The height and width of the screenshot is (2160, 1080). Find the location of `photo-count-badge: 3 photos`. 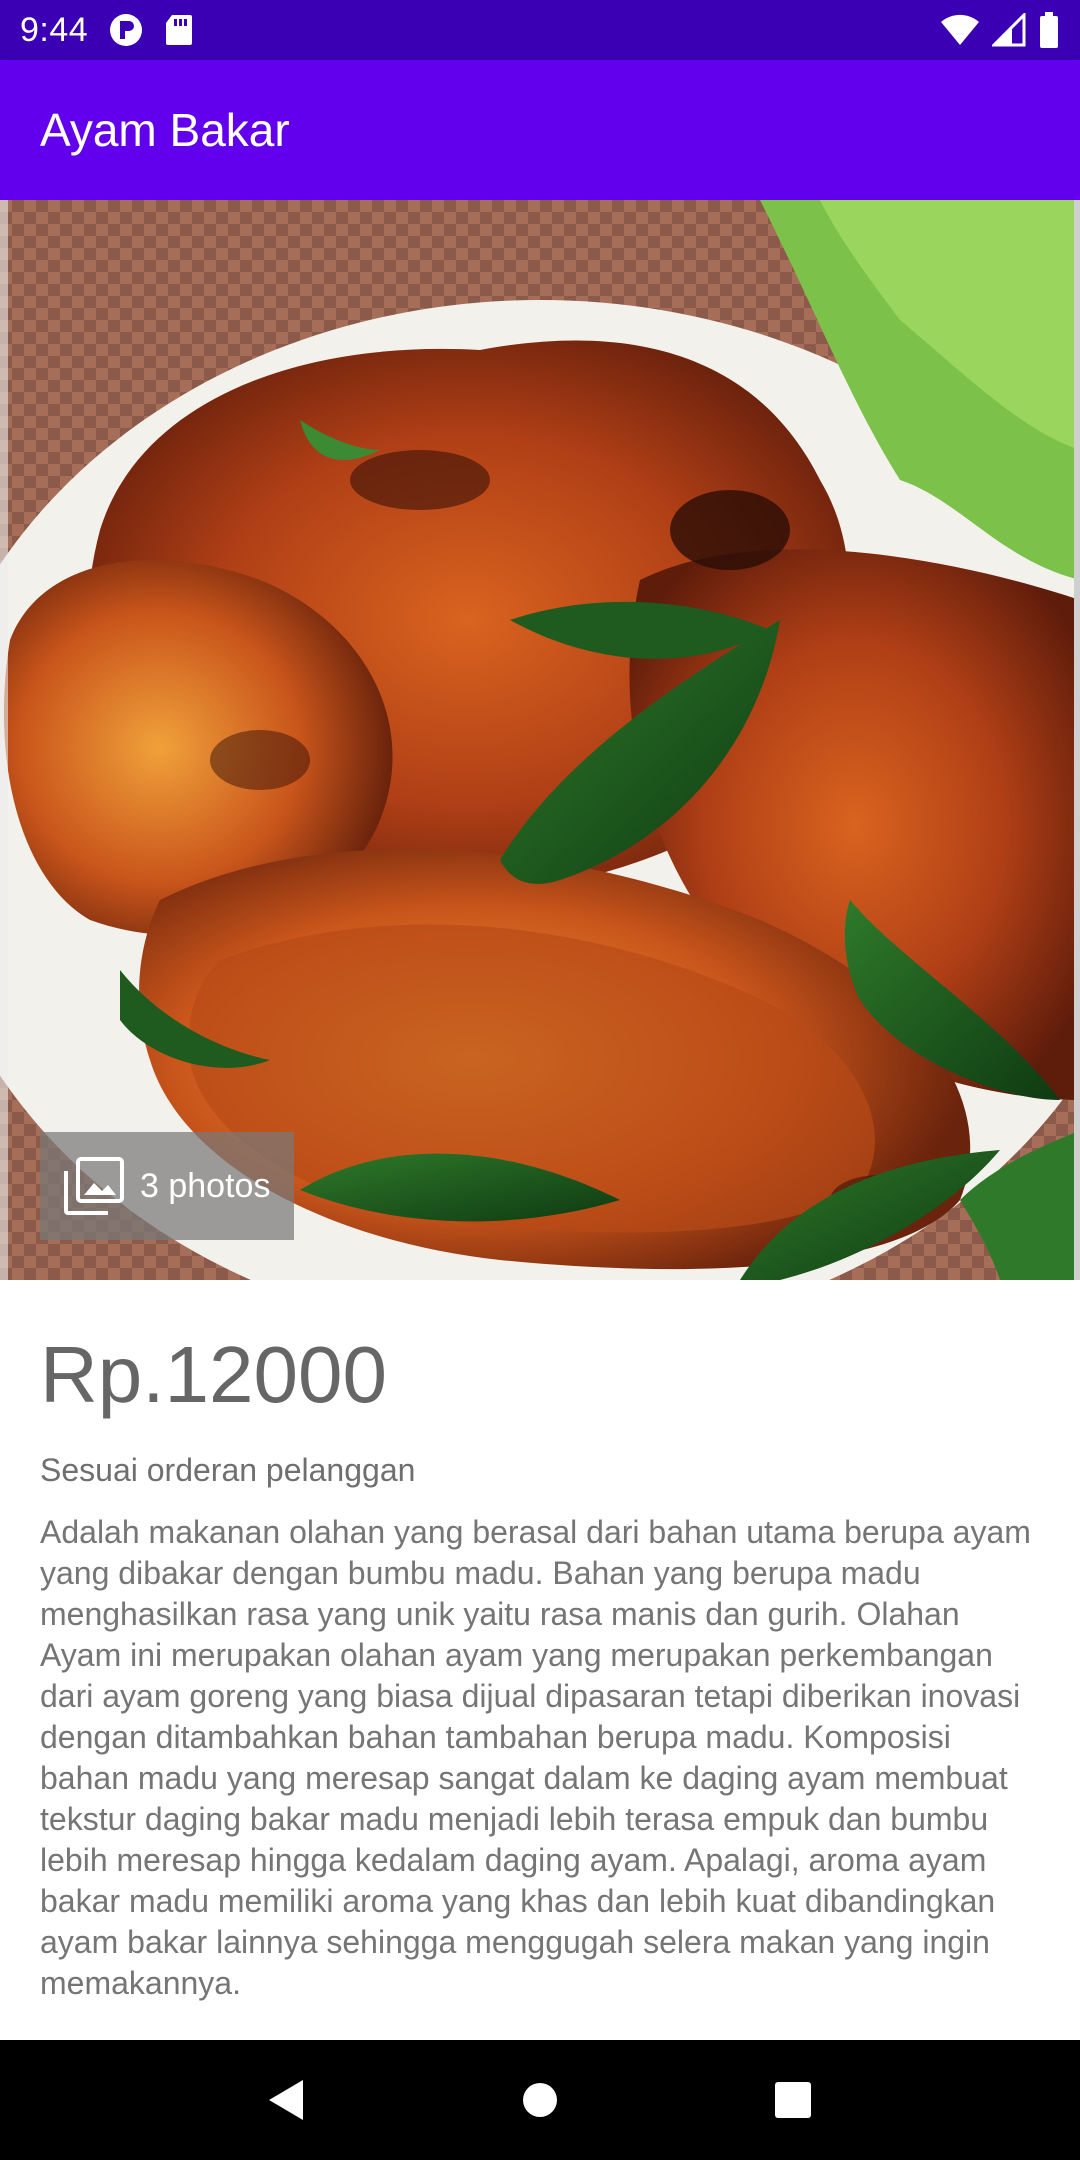

photo-count-badge: 3 photos is located at coordinates (167, 1186).